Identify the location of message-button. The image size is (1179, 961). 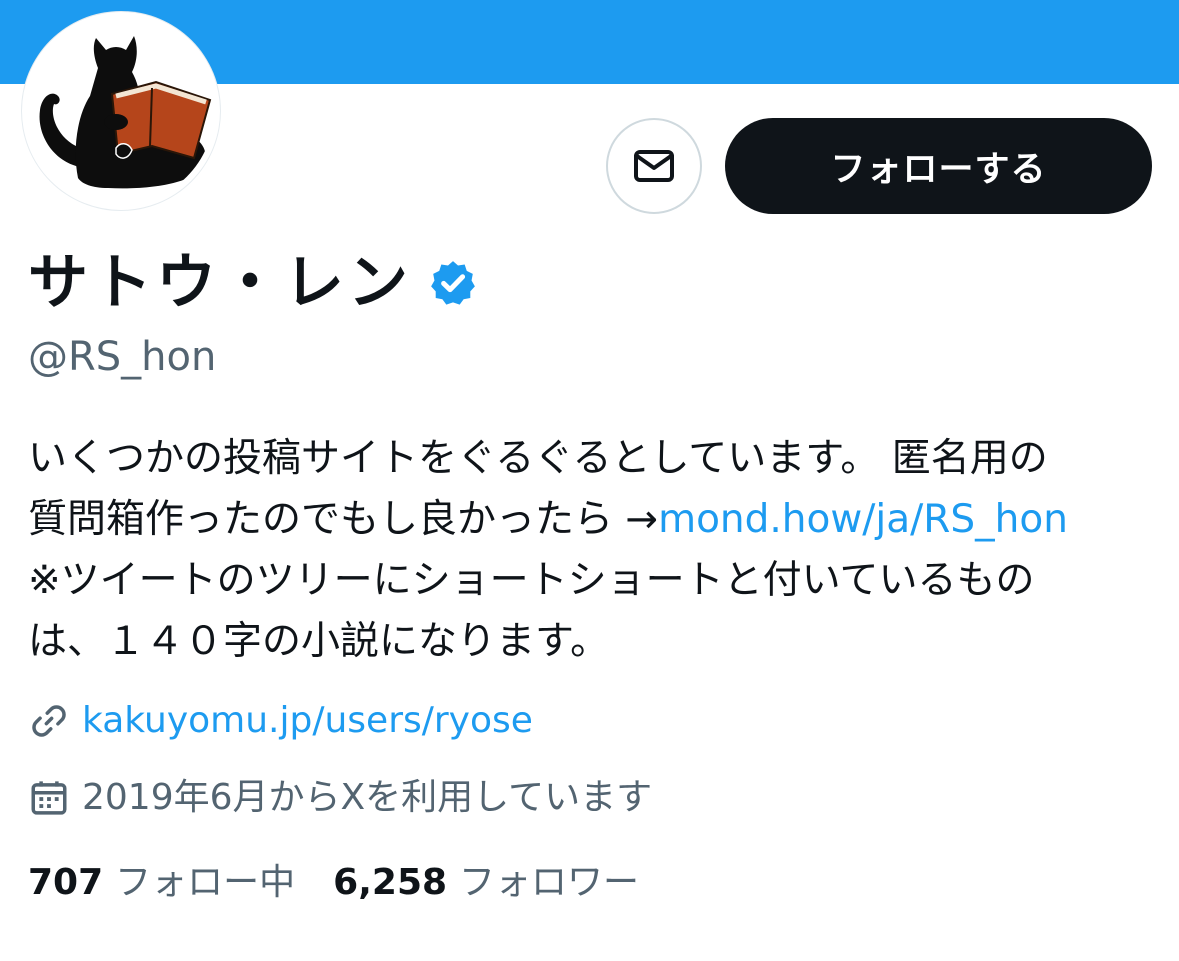
(654, 166).